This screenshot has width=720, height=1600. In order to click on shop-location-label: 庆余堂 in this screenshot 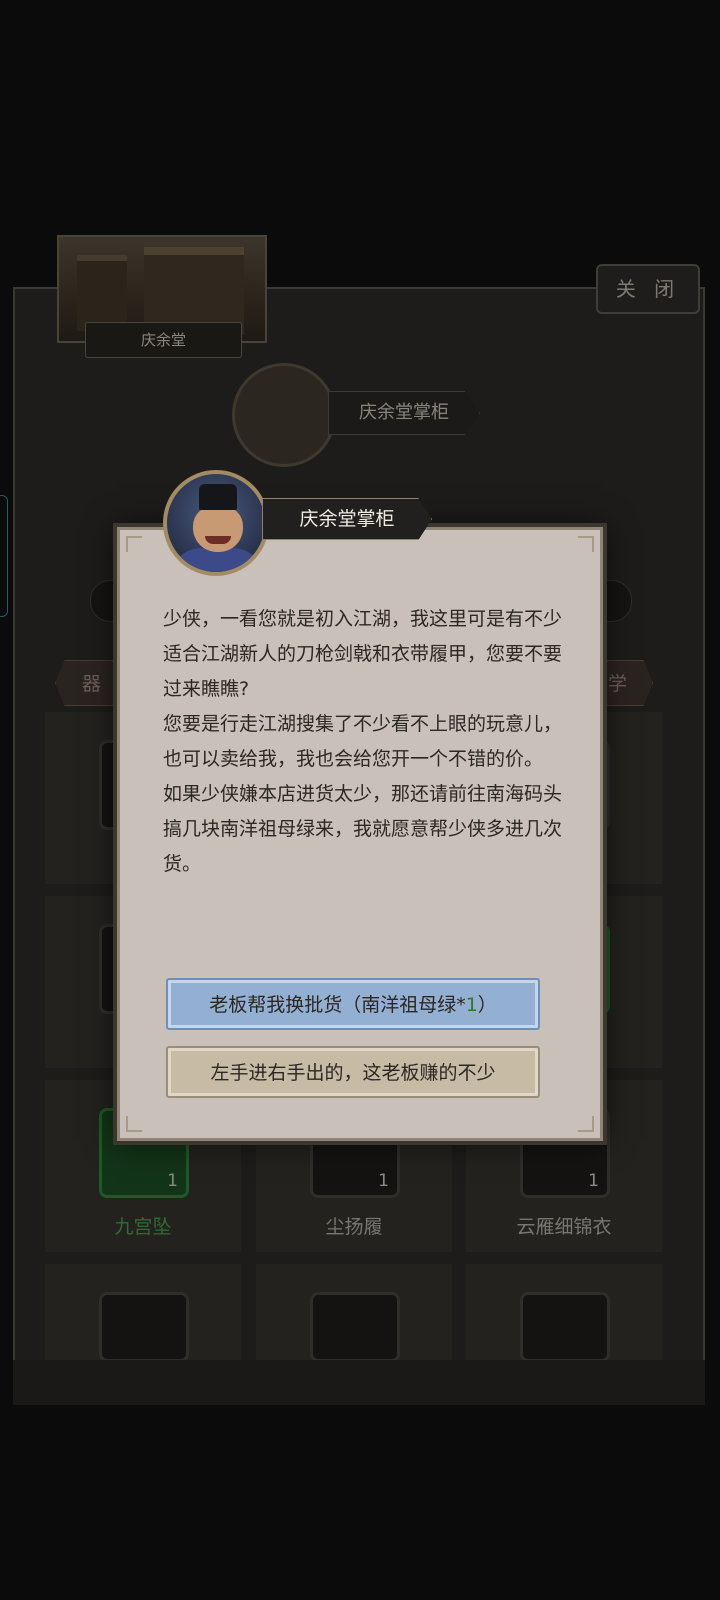, I will do `click(163, 340)`.